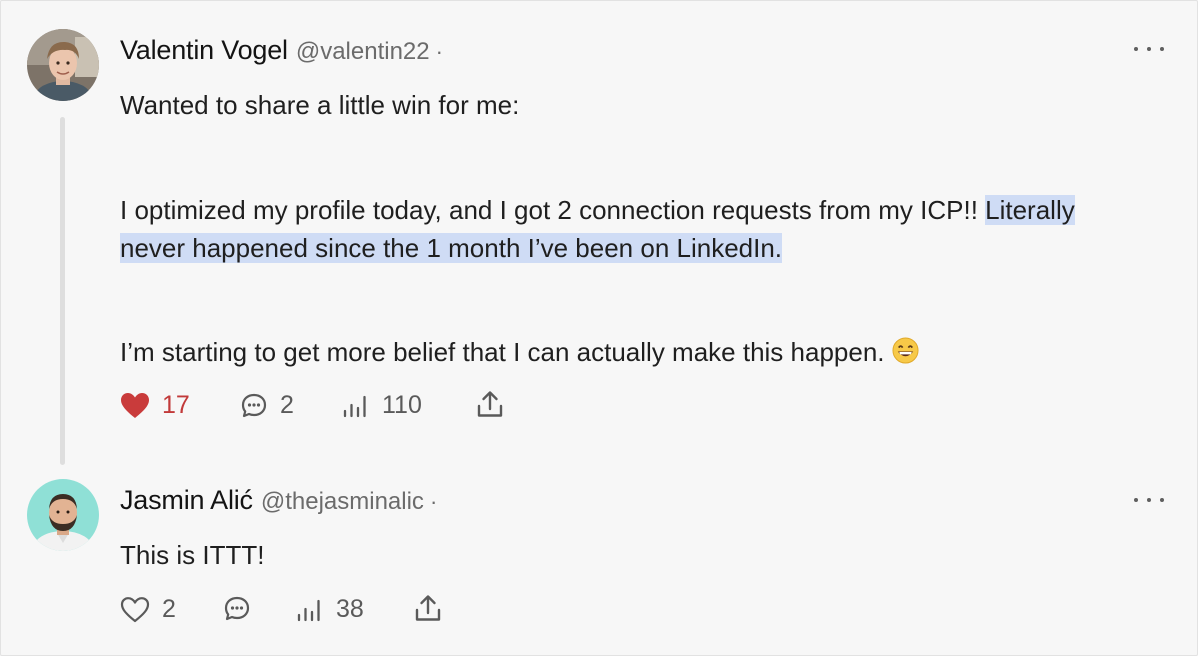 The height and width of the screenshot is (656, 1198). I want to click on grinning-face-emoji, so click(905, 355).